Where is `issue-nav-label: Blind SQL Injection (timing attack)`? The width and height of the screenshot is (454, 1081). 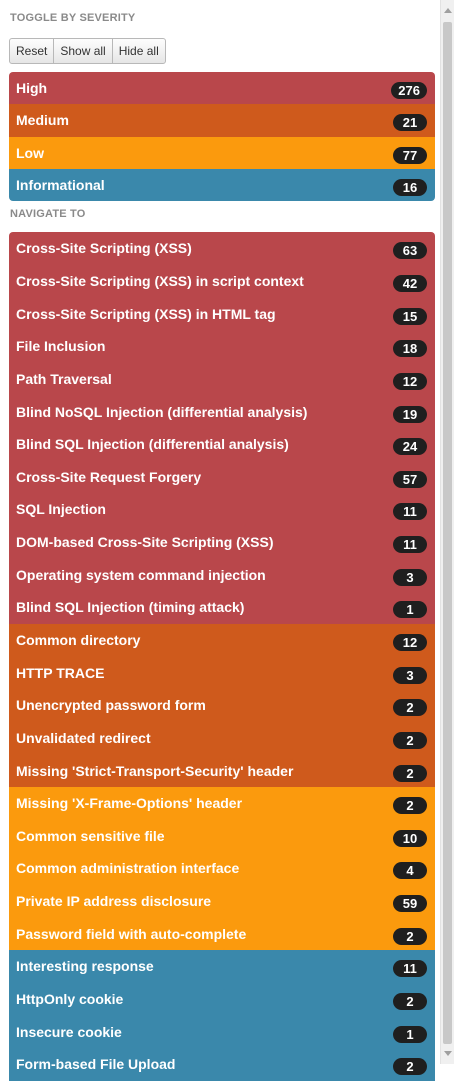 issue-nav-label: Blind SQL Injection (timing attack) is located at coordinates (130, 607).